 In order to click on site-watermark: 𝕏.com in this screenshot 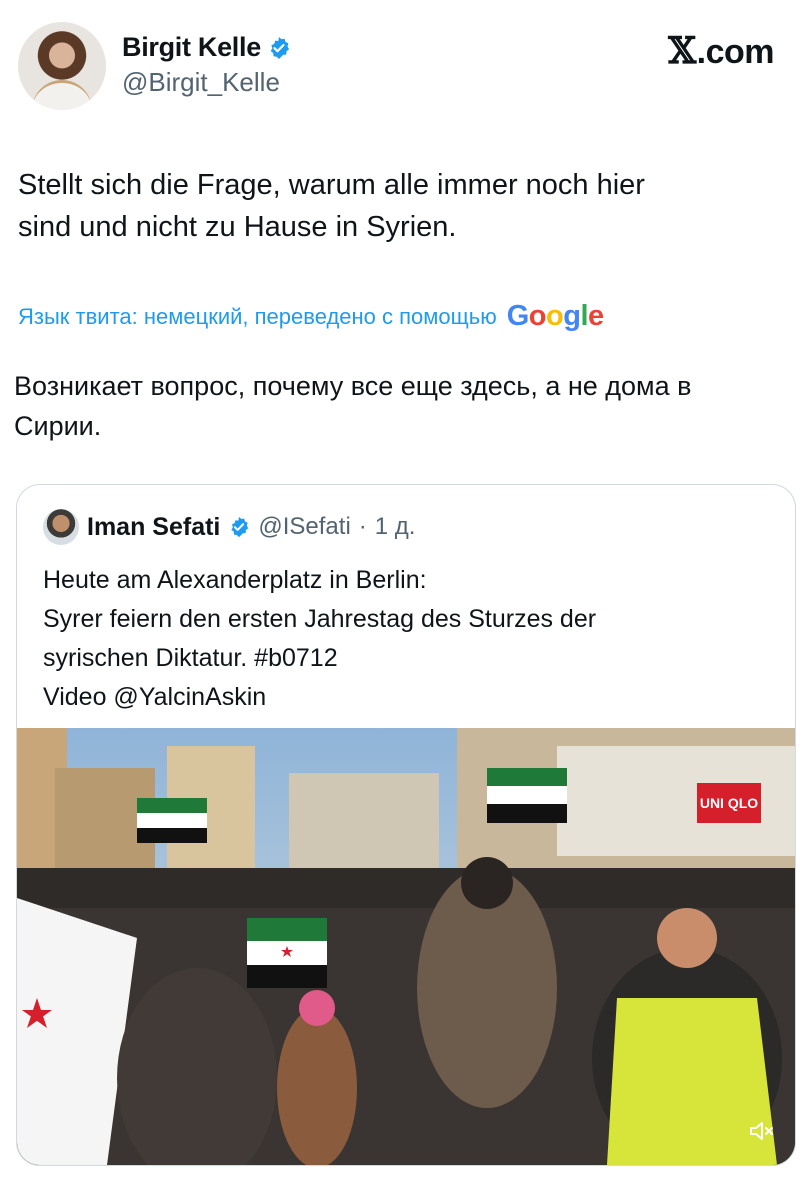, I will do `click(721, 51)`.